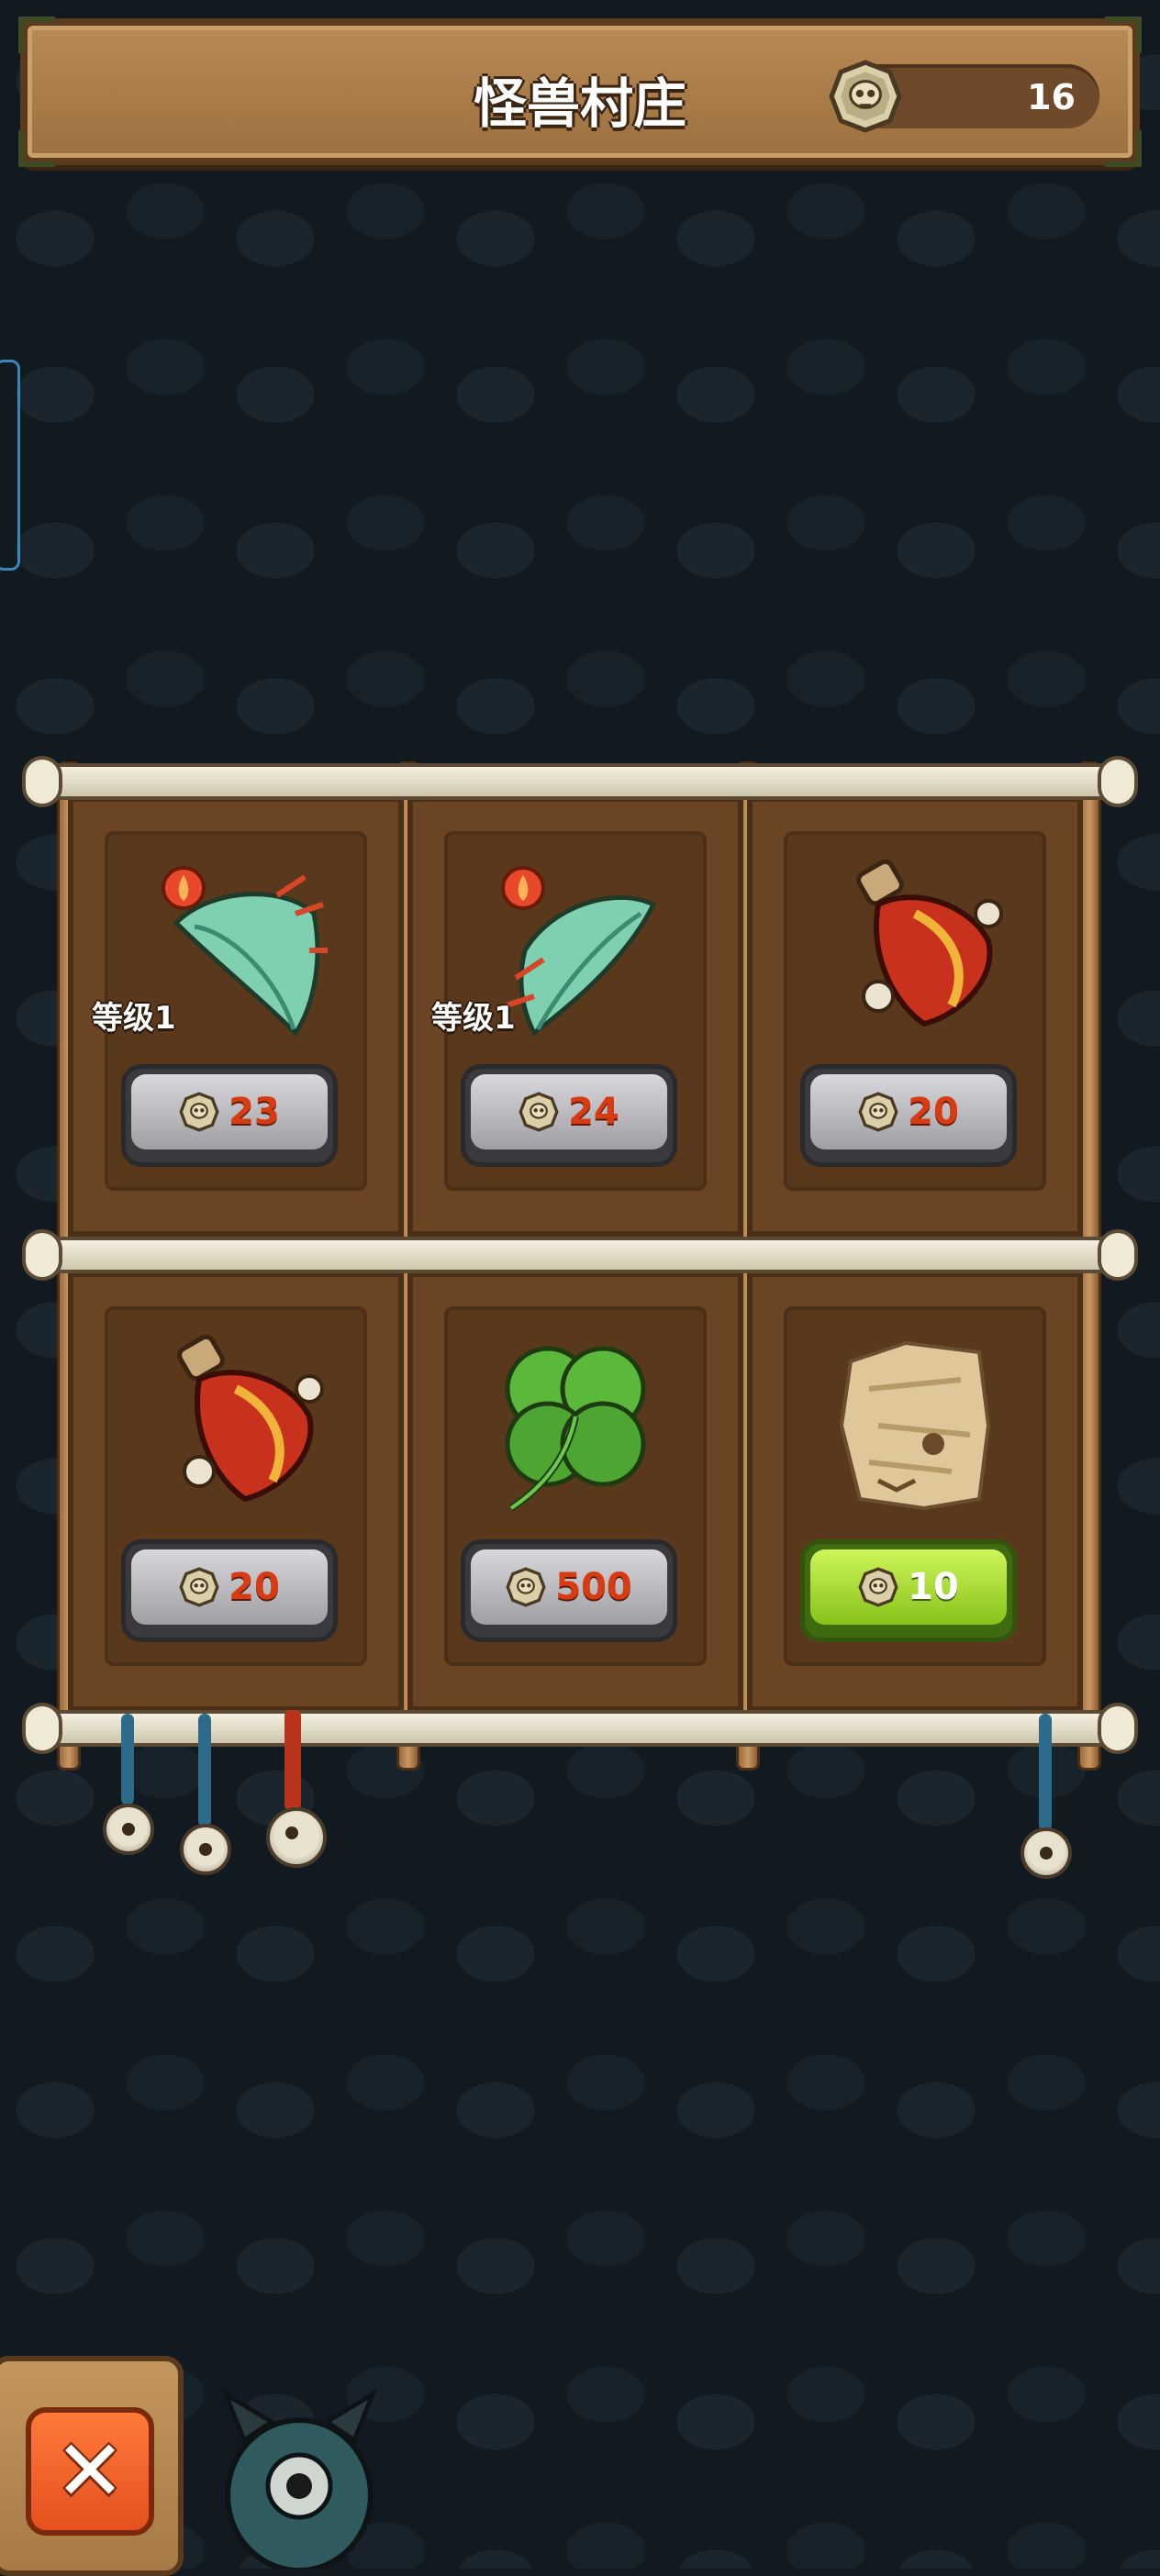  I want to click on shop-slot: 等级1 23, so click(236, 1016).